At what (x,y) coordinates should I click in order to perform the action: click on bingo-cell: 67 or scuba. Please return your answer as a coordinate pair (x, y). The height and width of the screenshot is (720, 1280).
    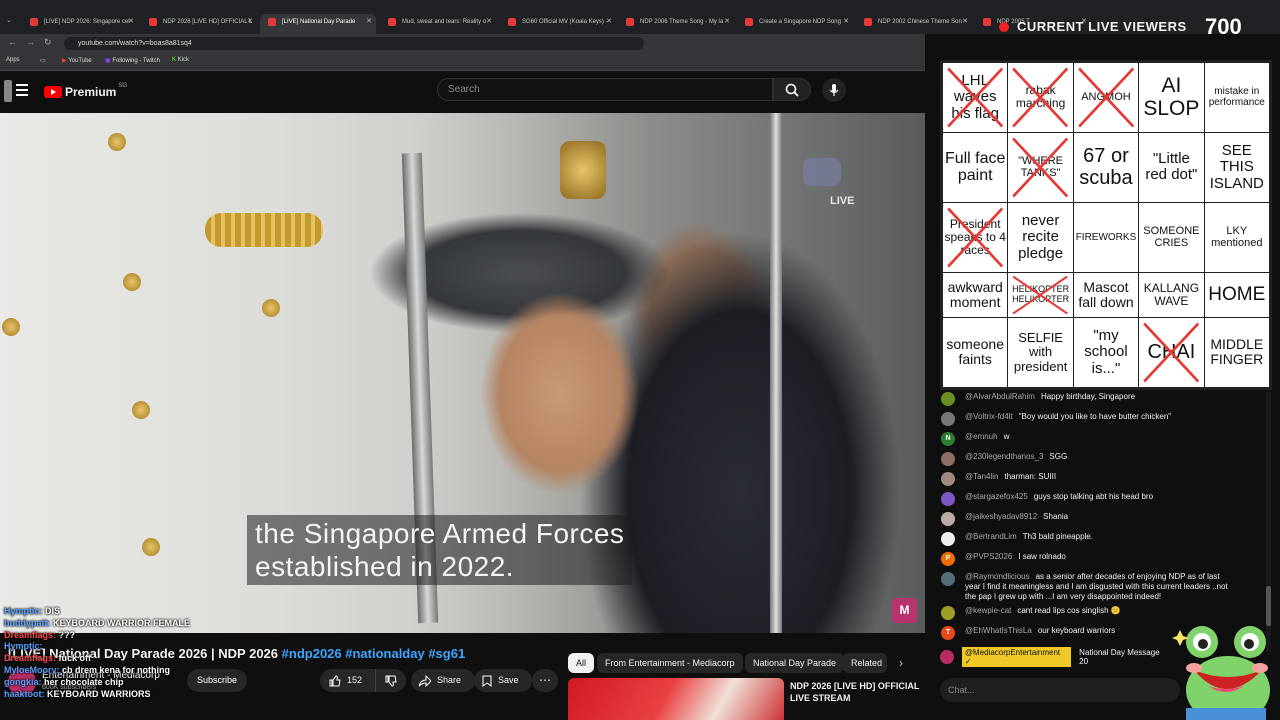
    Looking at the image, I should click on (1106, 167).